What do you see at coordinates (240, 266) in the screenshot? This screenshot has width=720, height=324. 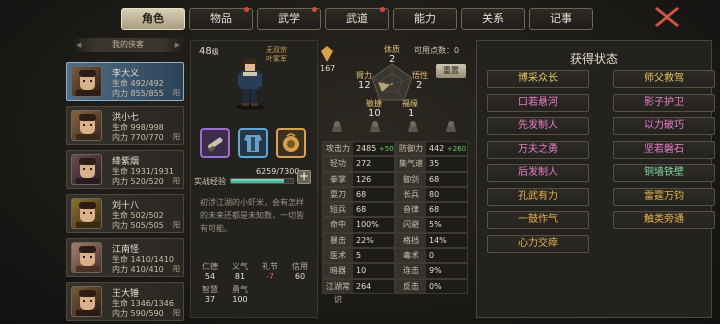 I see `virtue-label: 义气` at bounding box center [240, 266].